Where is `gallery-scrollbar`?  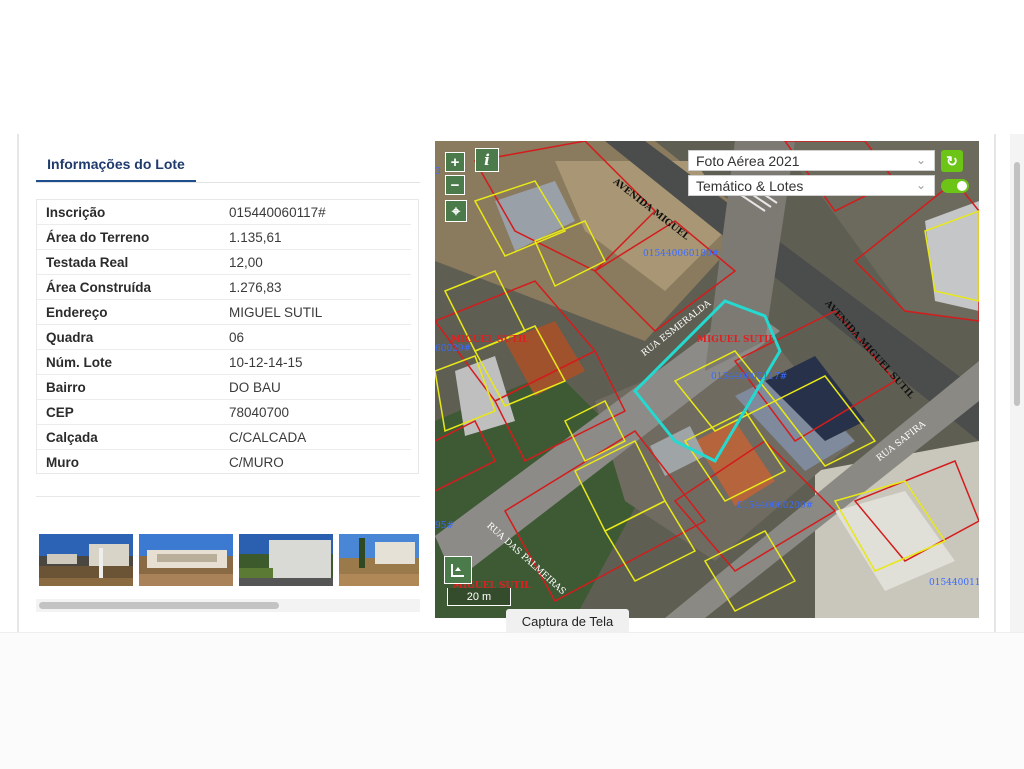
gallery-scrollbar is located at coordinates (228, 605).